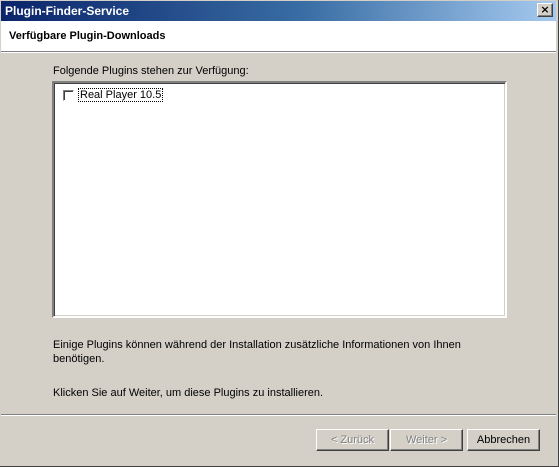  What do you see at coordinates (67, 11) in the screenshot?
I see `window-title: Plugin-Finder-Service` at bounding box center [67, 11].